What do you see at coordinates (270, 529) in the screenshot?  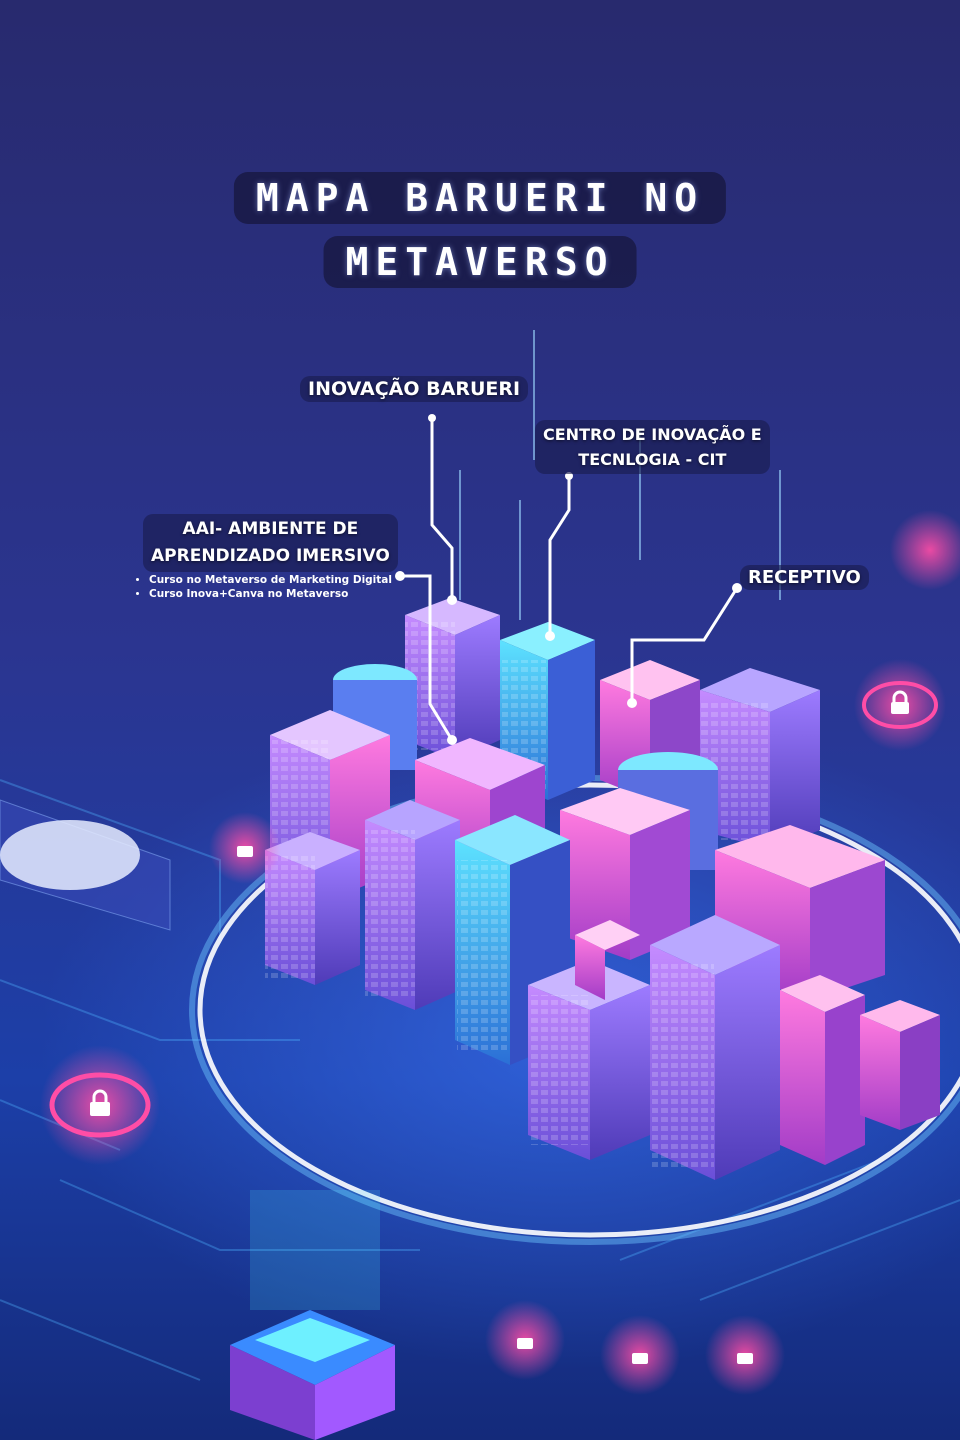 I see `aai-label-line-1: AAI- AMBIENTE DE` at bounding box center [270, 529].